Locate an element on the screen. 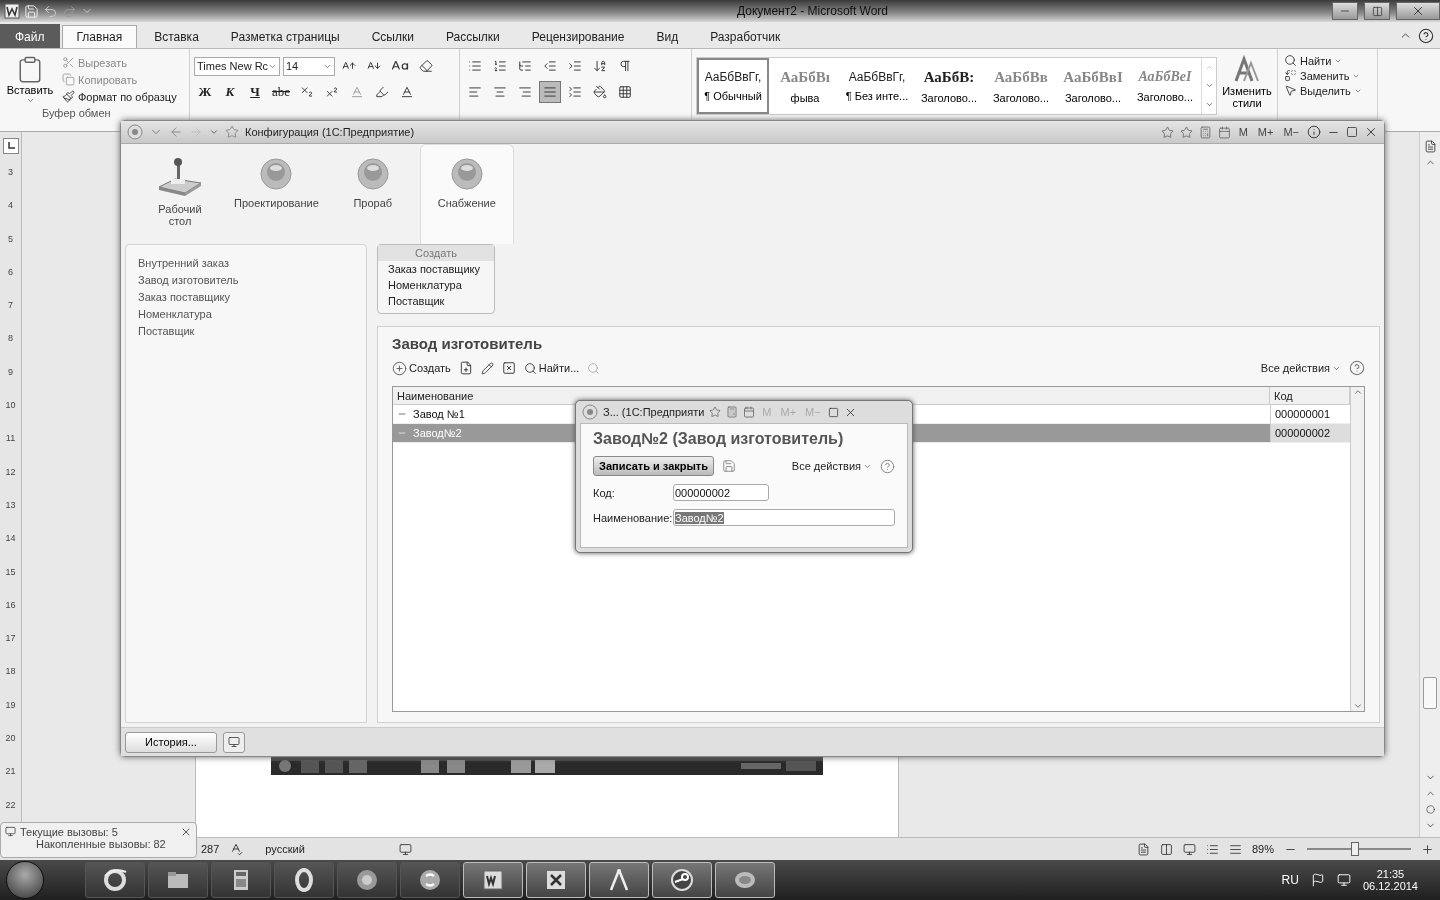 The image size is (1440, 900). find-button: Найти is located at coordinates (1327, 60).